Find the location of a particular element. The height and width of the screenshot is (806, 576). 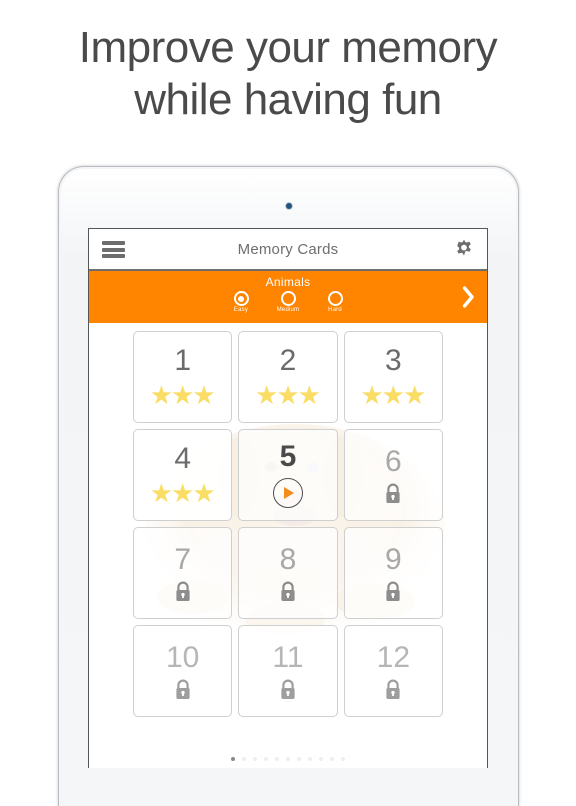

level-card: 1 ★ ★ ★ is located at coordinates (183, 377).